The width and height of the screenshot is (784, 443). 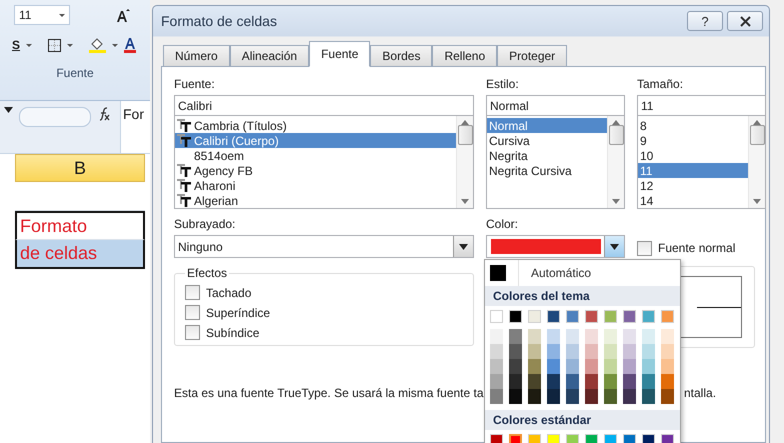 What do you see at coordinates (693, 155) in the screenshot?
I see `list-item: 10` at bounding box center [693, 155].